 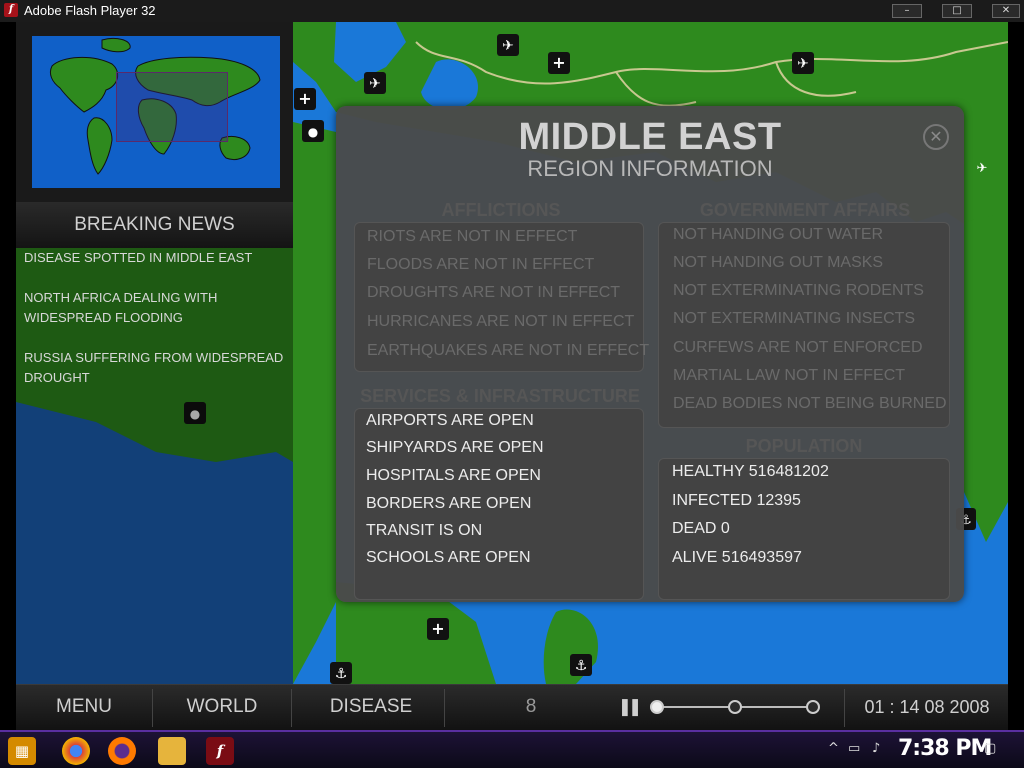 I want to click on population-healthy: HEALTHY 516481202, so click(x=750, y=471).